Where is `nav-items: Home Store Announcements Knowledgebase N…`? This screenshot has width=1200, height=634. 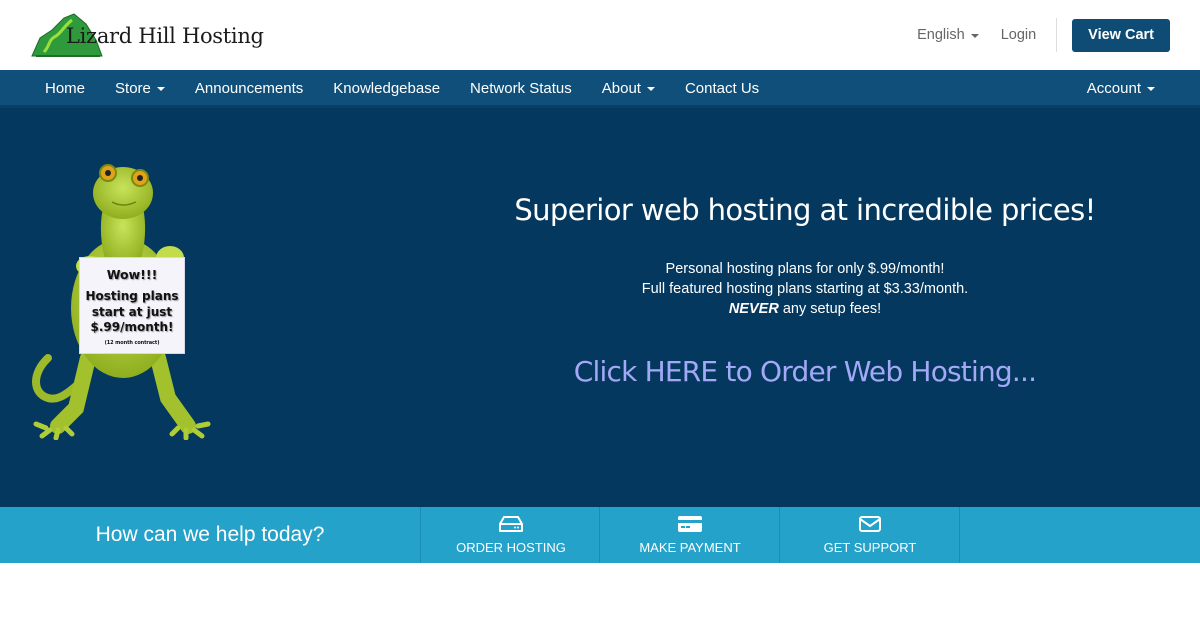 nav-items: Home Store Announcements Knowledgebase N… is located at coordinates (402, 88).